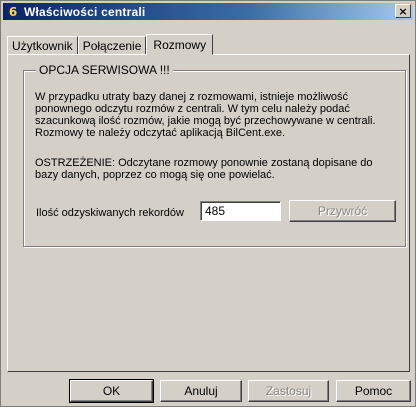 The height and width of the screenshot is (407, 416). What do you see at coordinates (403, 11) in the screenshot?
I see `close-button: ×` at bounding box center [403, 11].